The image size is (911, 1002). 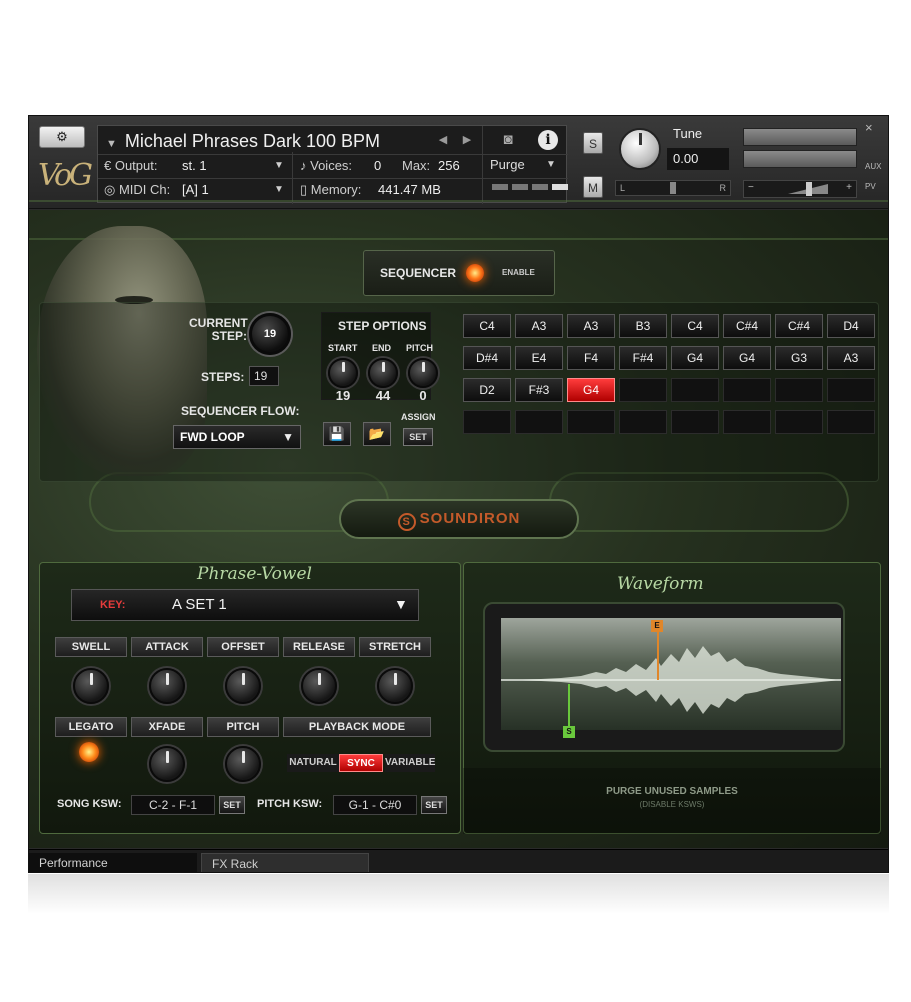 What do you see at coordinates (799, 326) in the screenshot?
I see `sequencer-step-7: C#4` at bounding box center [799, 326].